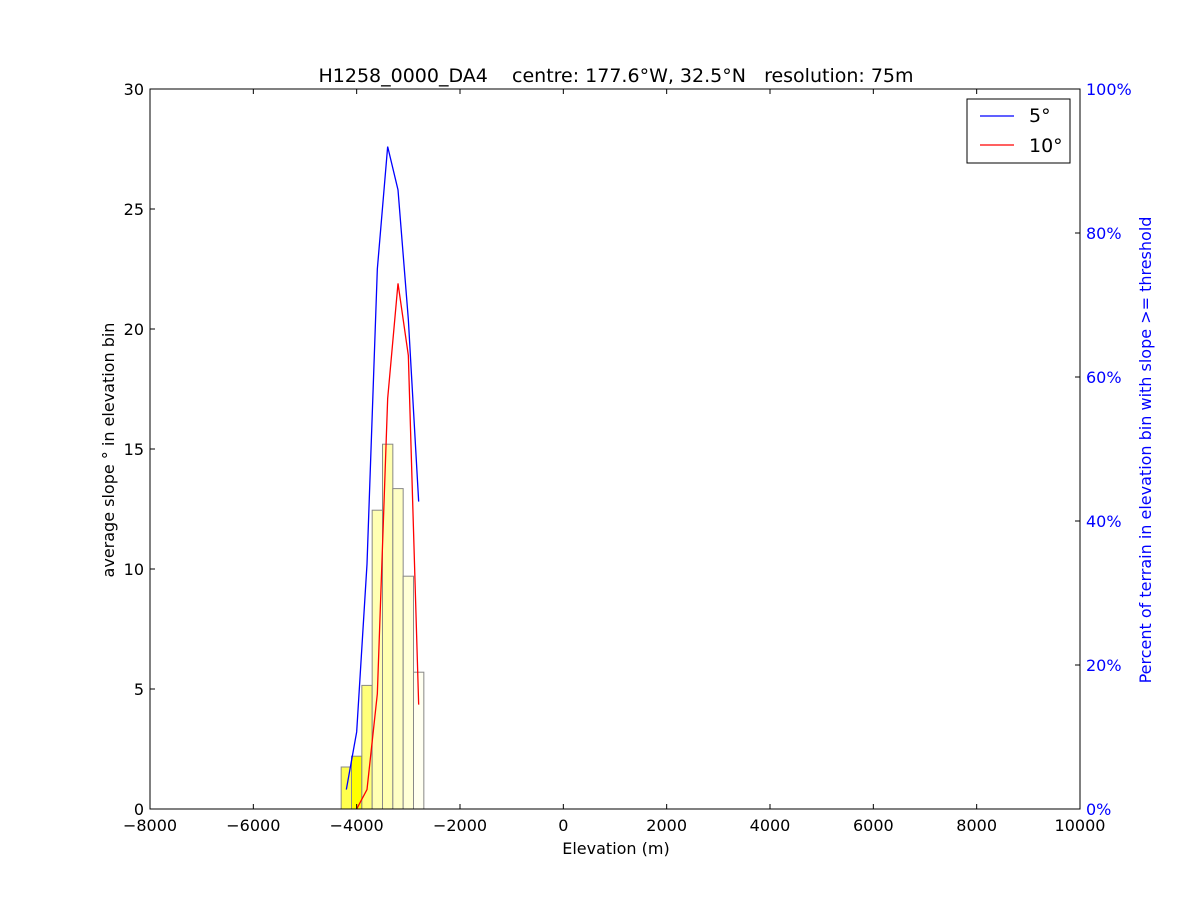  I want to click on y-right-tick-label: 20%, so click(1104, 665).